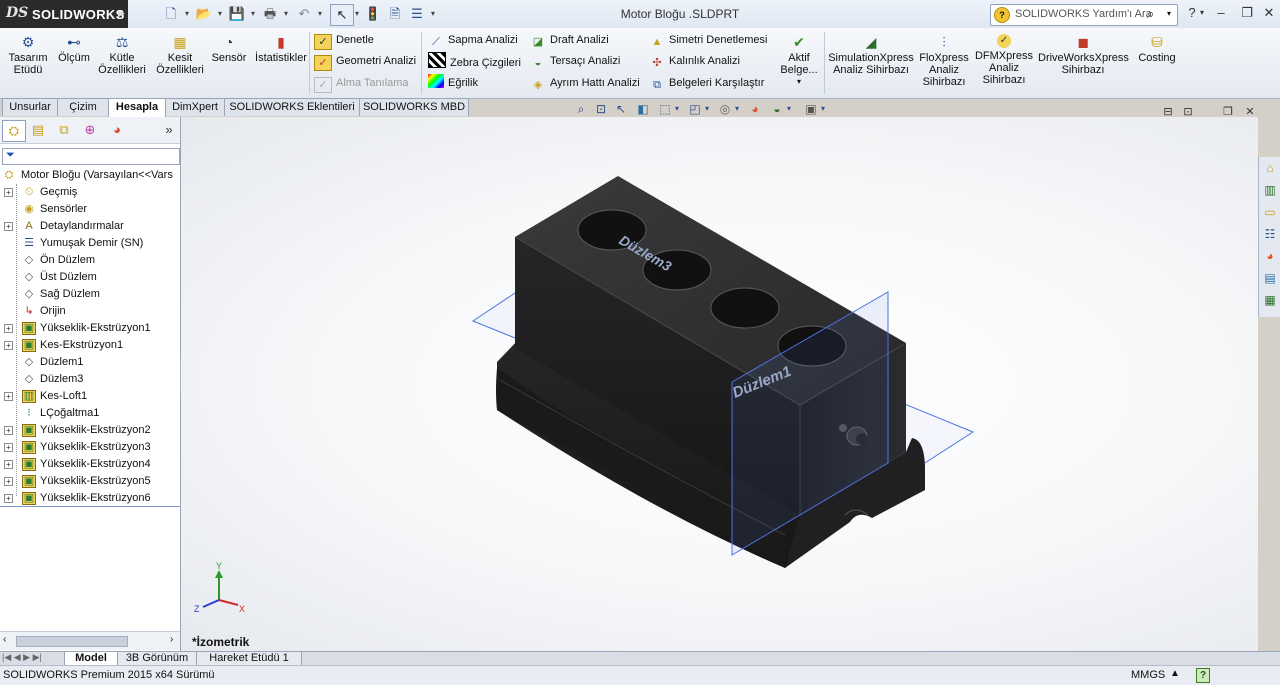  What do you see at coordinates (90, 175) in the screenshot?
I see `tree-root: ⛭ Motor Bloğu (Varsayılan<<Vars` at bounding box center [90, 175].